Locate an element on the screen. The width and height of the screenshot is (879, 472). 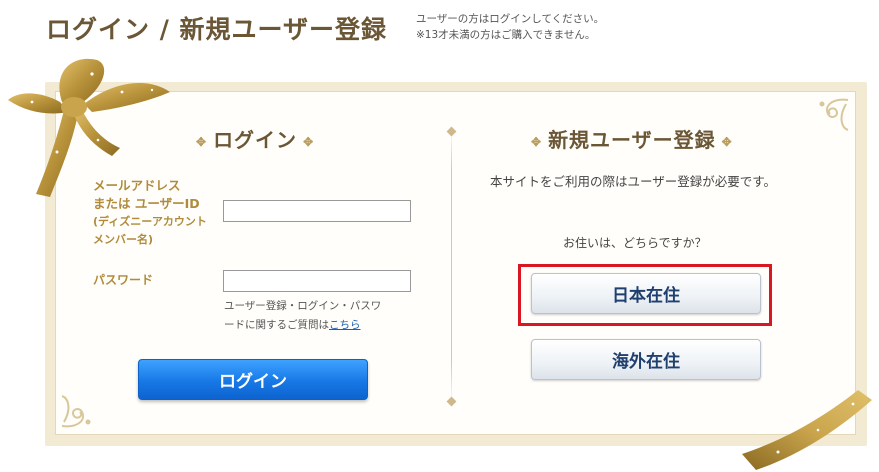
japan-resident-button: 日本在住 is located at coordinates (646, 293).